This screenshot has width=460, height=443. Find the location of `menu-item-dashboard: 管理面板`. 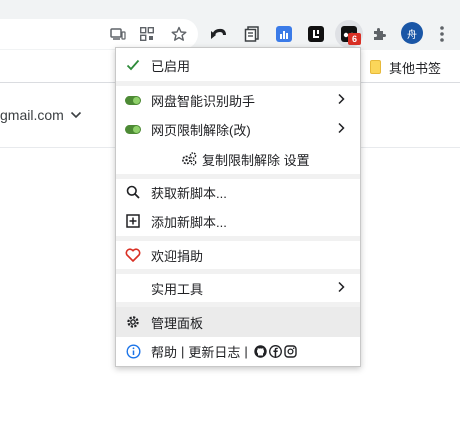

menu-item-dashboard: 管理面板 is located at coordinates (238, 322).